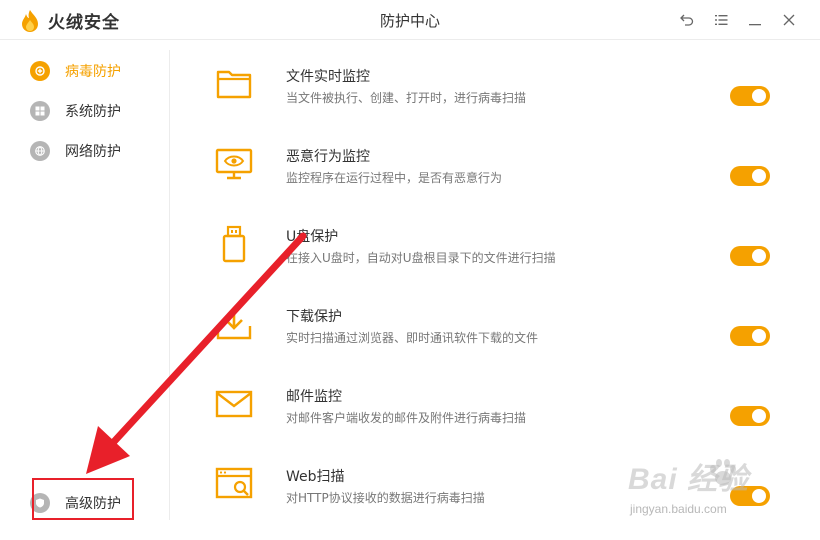 This screenshot has height=540, width=820. I want to click on app-logo: 火绒安全, so click(70, 20).